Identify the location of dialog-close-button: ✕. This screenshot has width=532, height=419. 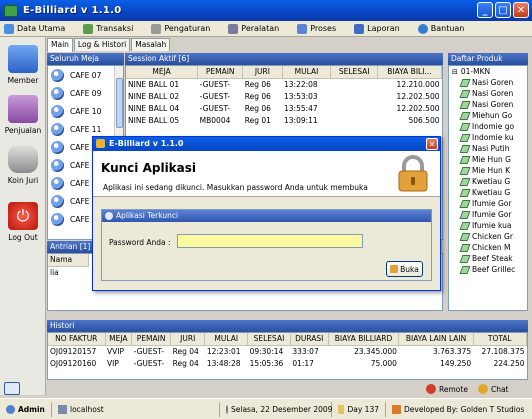
(432, 144).